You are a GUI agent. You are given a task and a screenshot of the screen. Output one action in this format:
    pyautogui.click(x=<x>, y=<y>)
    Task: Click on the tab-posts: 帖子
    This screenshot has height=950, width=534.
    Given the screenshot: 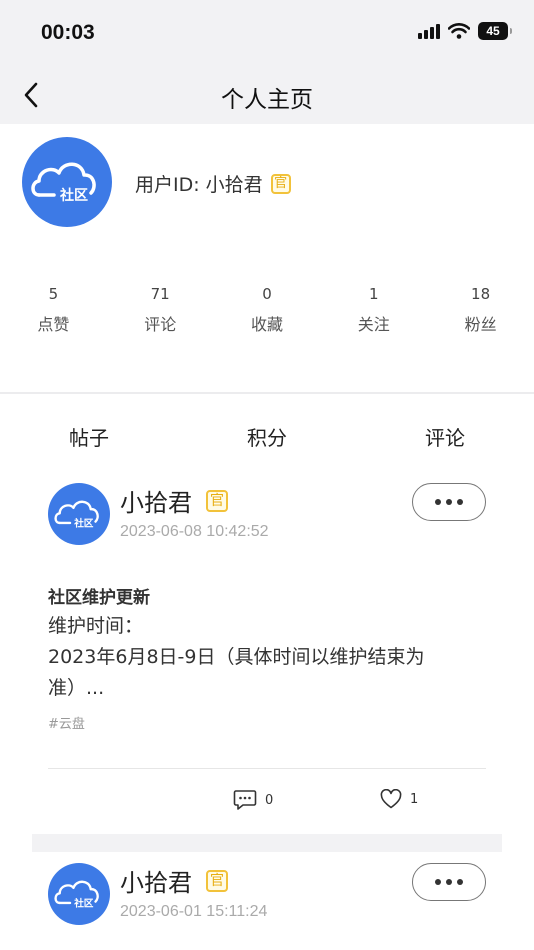 What is the action you would take?
    pyautogui.click(x=89, y=436)
    